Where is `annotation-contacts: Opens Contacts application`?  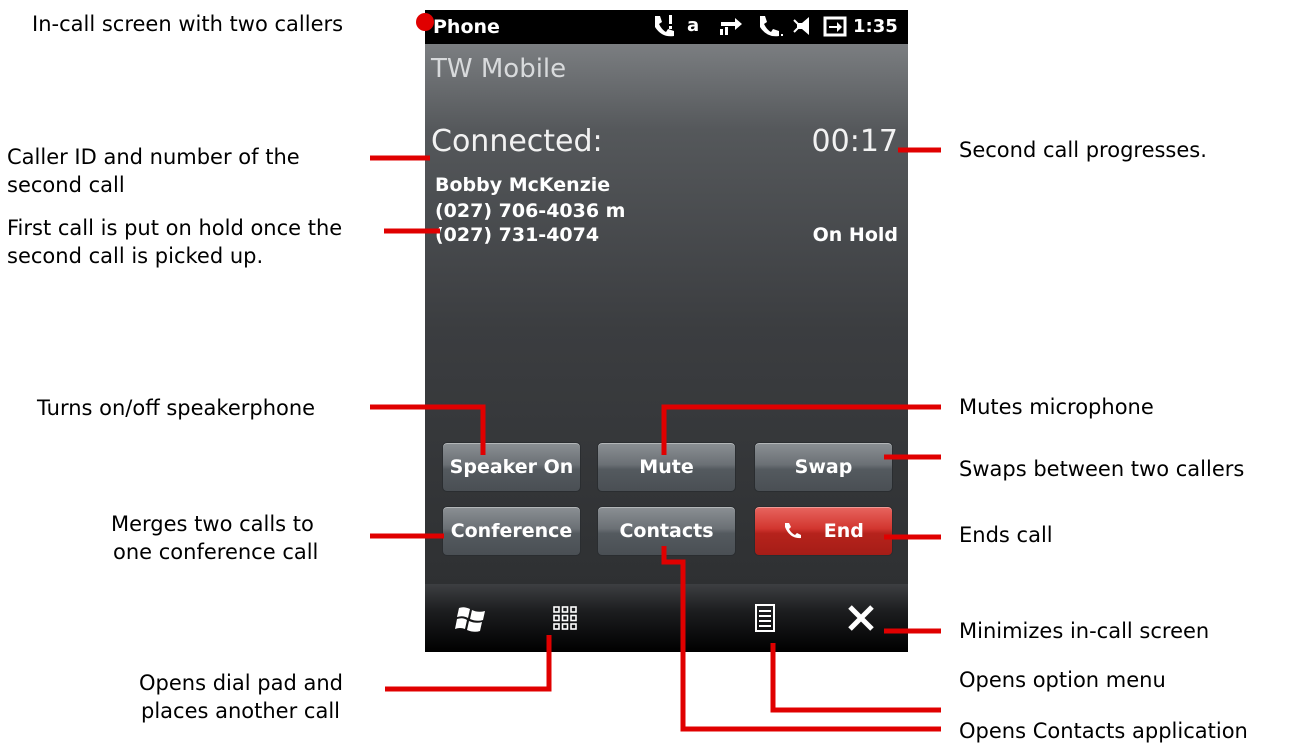
annotation-contacts: Opens Contacts application is located at coordinates (1103, 731).